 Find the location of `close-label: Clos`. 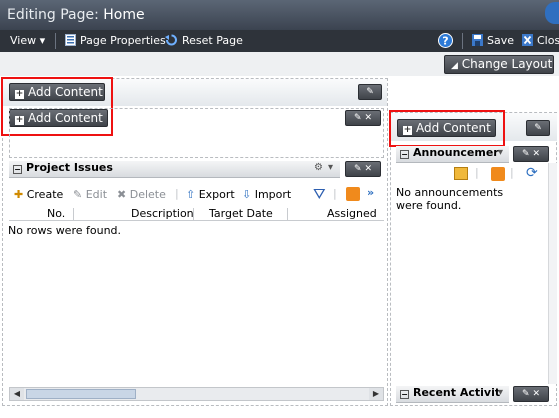

close-label: Clos is located at coordinates (548, 40).